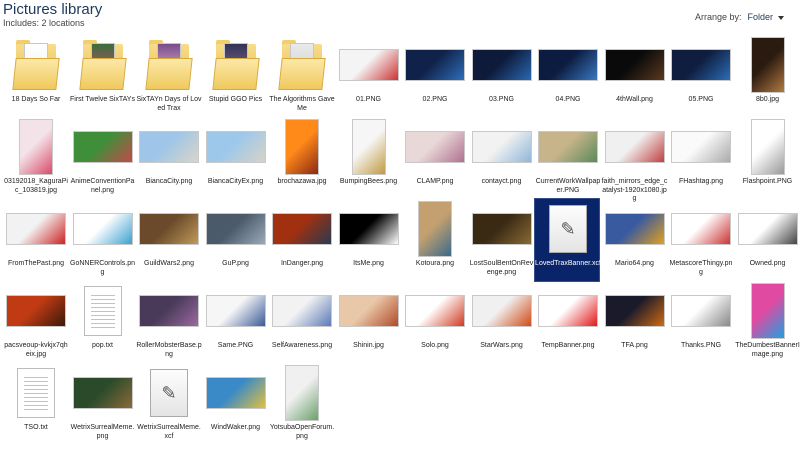 The width and height of the screenshot is (800, 450). What do you see at coordinates (235, 99) in the screenshot?
I see `file-name-label: Stupid GGO Pics` at bounding box center [235, 99].